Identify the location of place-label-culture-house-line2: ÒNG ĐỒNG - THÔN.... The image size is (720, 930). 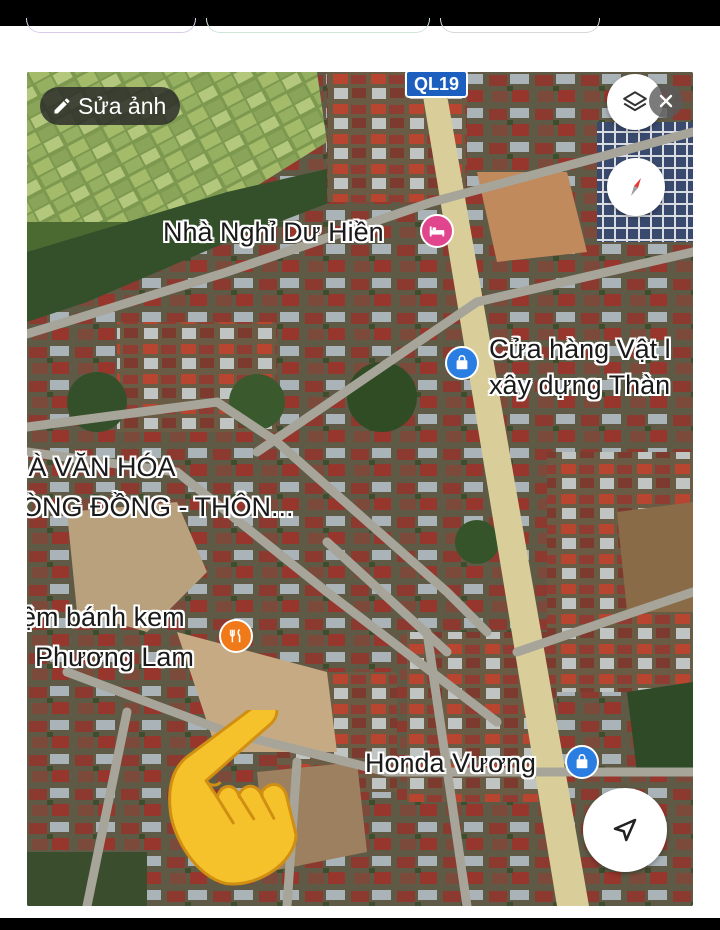
(160, 507).